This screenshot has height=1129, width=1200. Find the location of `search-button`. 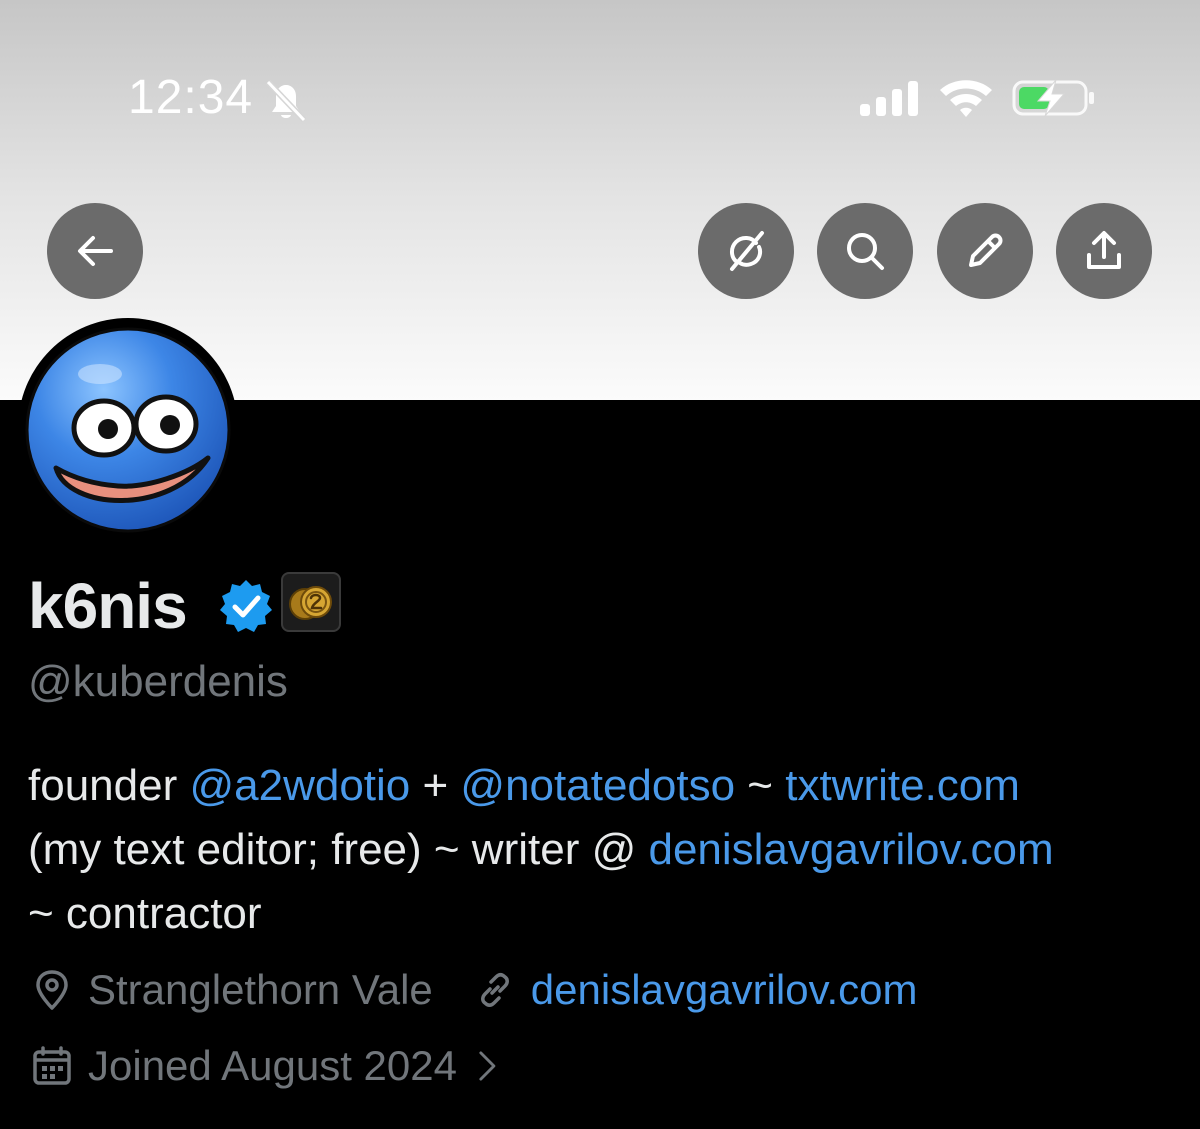

search-button is located at coordinates (865, 251).